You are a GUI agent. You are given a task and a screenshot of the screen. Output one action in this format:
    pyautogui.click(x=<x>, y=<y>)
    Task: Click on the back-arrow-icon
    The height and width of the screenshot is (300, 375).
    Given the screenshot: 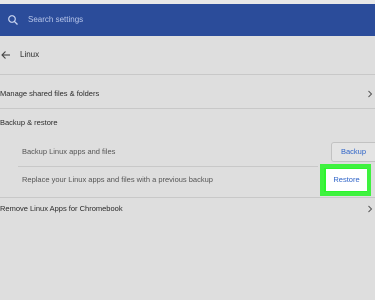 What is the action you would take?
    pyautogui.click(x=6, y=55)
    